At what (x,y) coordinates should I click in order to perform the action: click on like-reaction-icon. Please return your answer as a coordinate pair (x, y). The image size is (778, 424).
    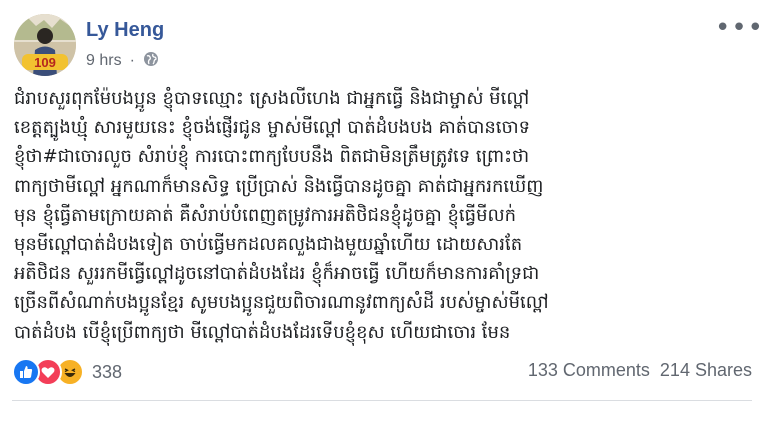
    Looking at the image, I should click on (26, 372).